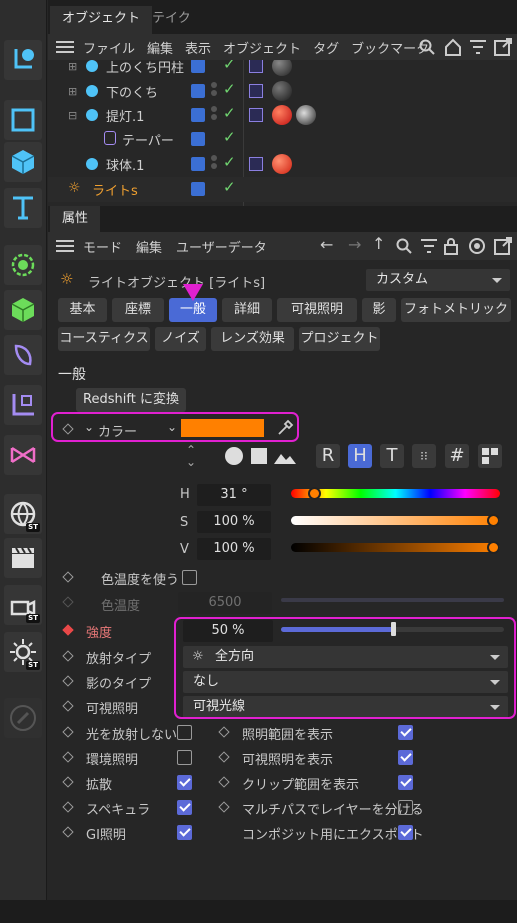 Image resolution: width=517 pixels, height=923 pixels. I want to click on list-item: 球体.1 ✓, so click(282, 164).